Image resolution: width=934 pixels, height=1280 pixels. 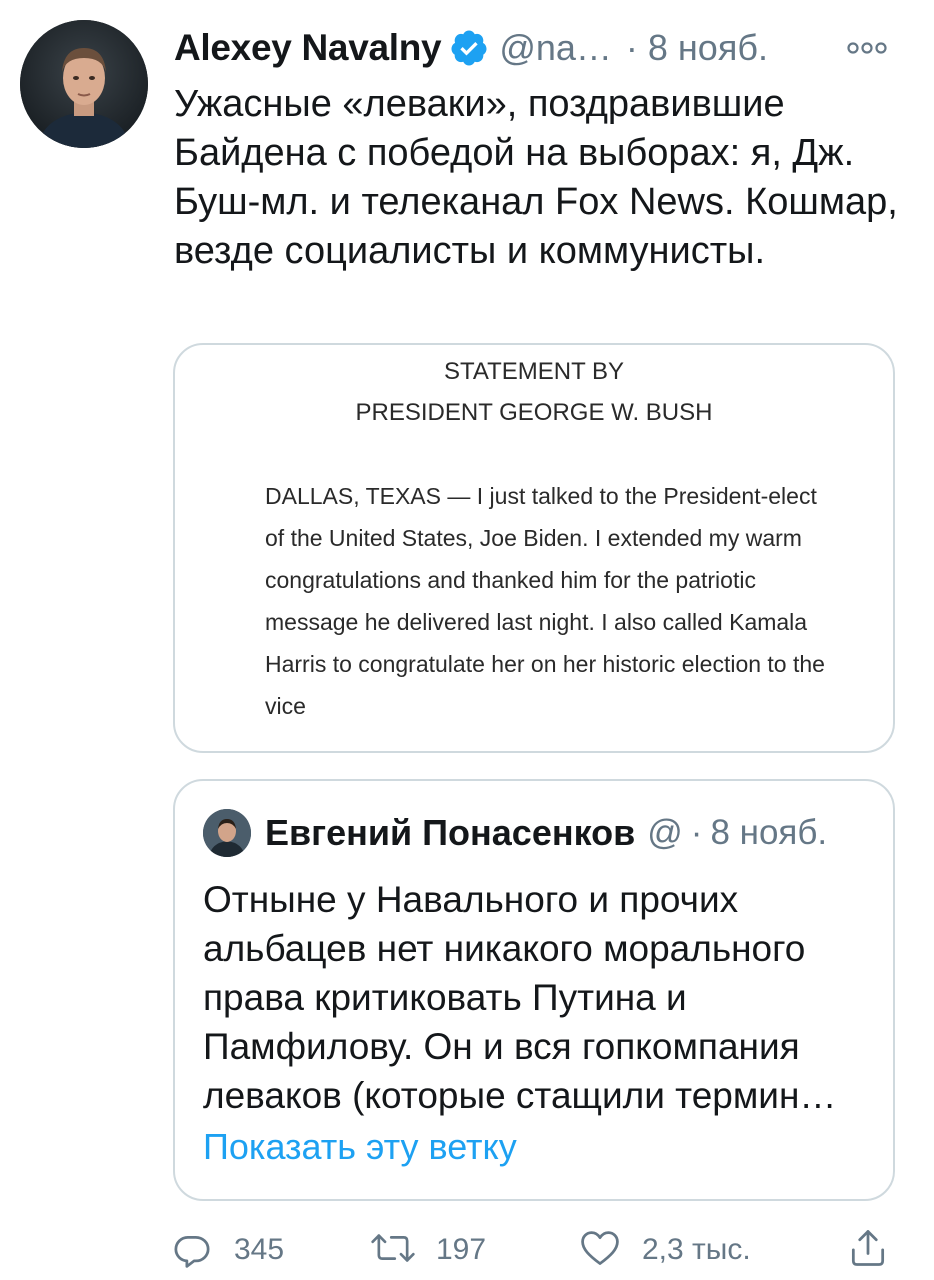 What do you see at coordinates (696, 1249) in the screenshot?
I see `like-count: 2,3 тыс.` at bounding box center [696, 1249].